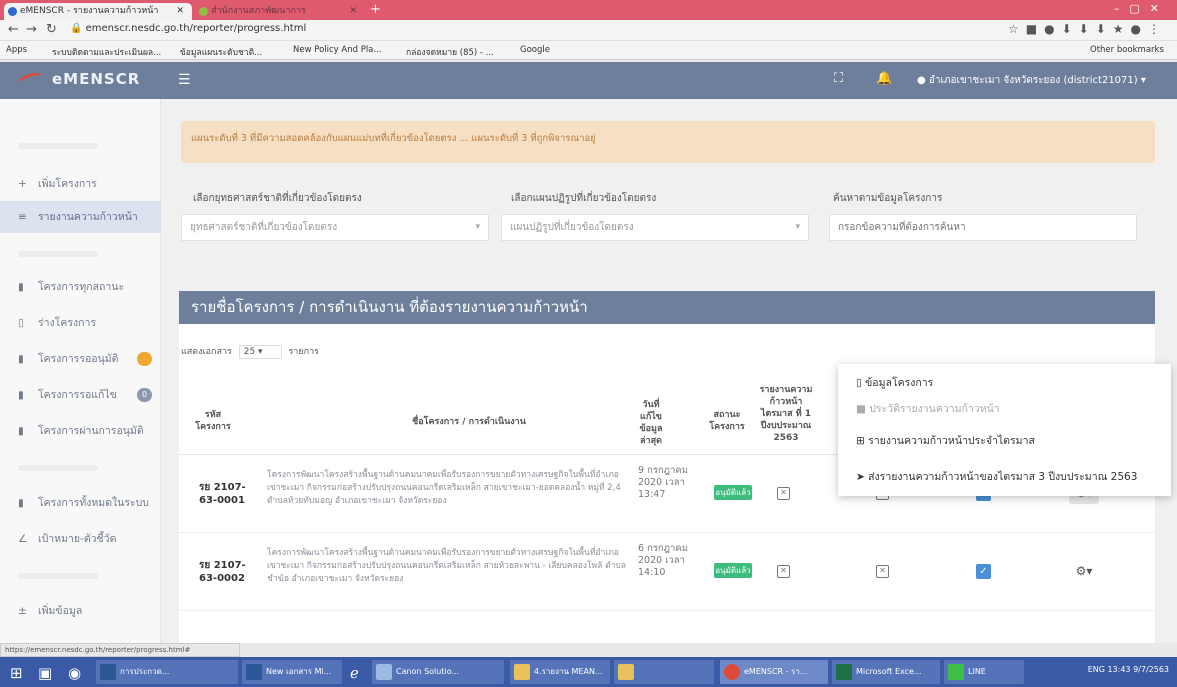  I want to click on strategy-select: ยุทธศาสตร์ชาติที่เกี่ยวข้องโดยตรง ▾, so click(335, 227).